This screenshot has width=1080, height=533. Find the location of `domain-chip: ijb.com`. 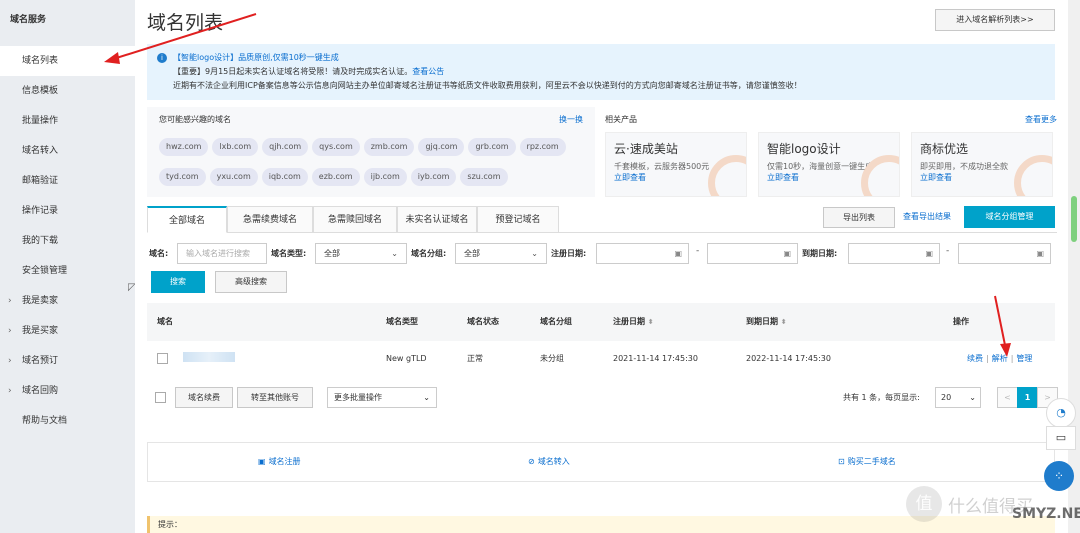

domain-chip: ijb.com is located at coordinates (385, 177).